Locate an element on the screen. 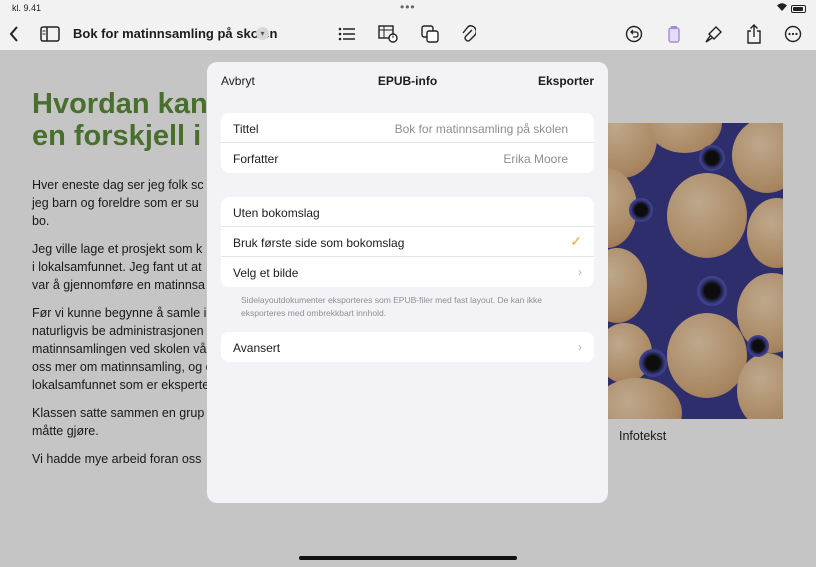  multitasking-dots-icon: ••• is located at coordinates (408, 7).